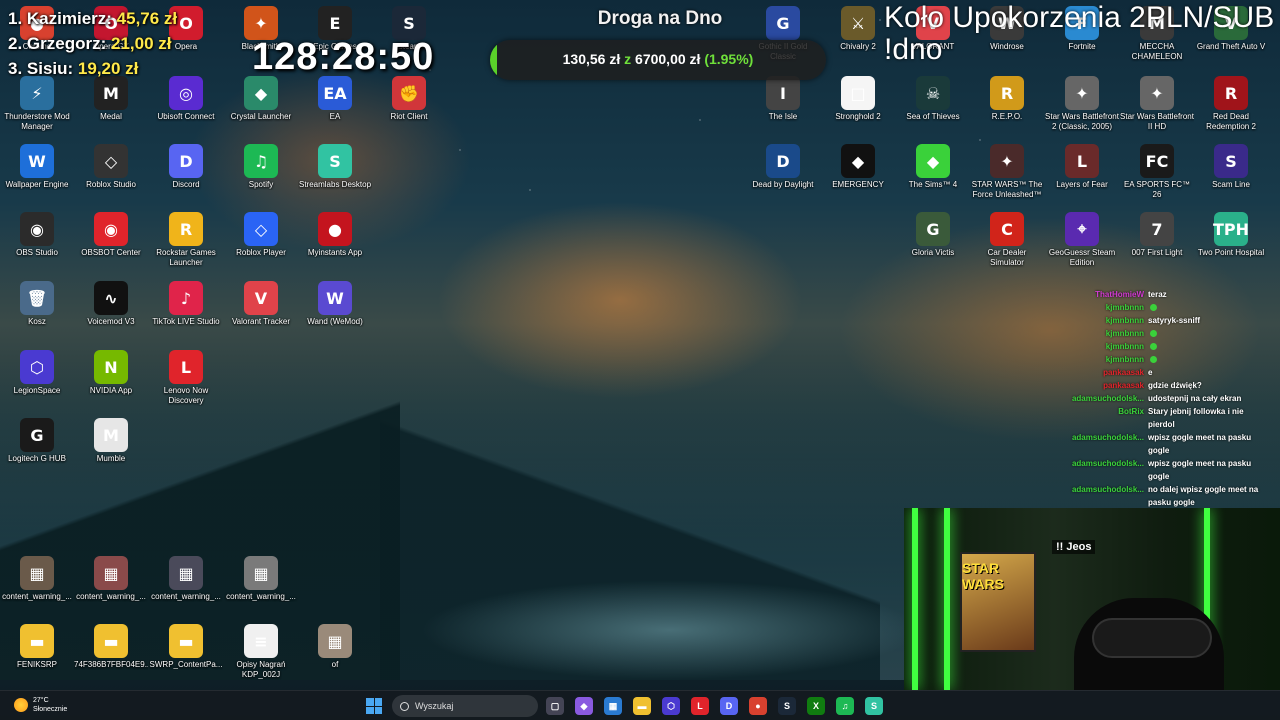 The width and height of the screenshot is (1280, 720). Describe the element at coordinates (37, 252) in the screenshot. I see `desktop-icon-label: OBS Studio` at that location.